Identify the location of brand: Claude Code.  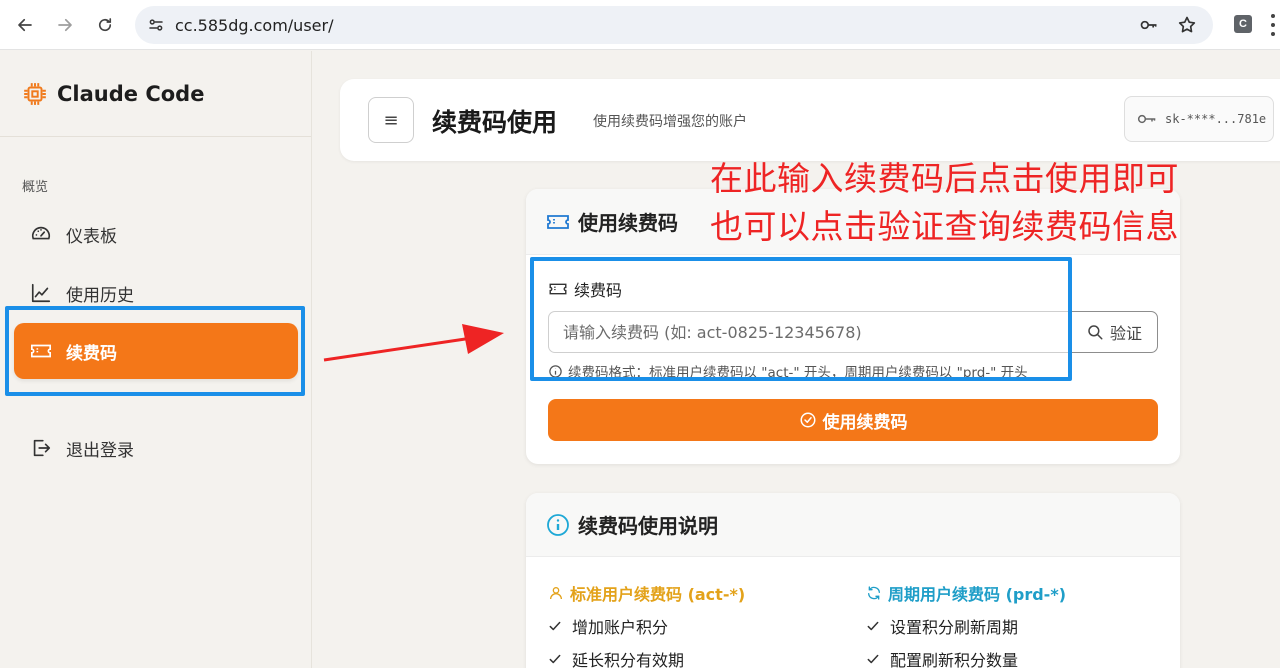
(113, 94).